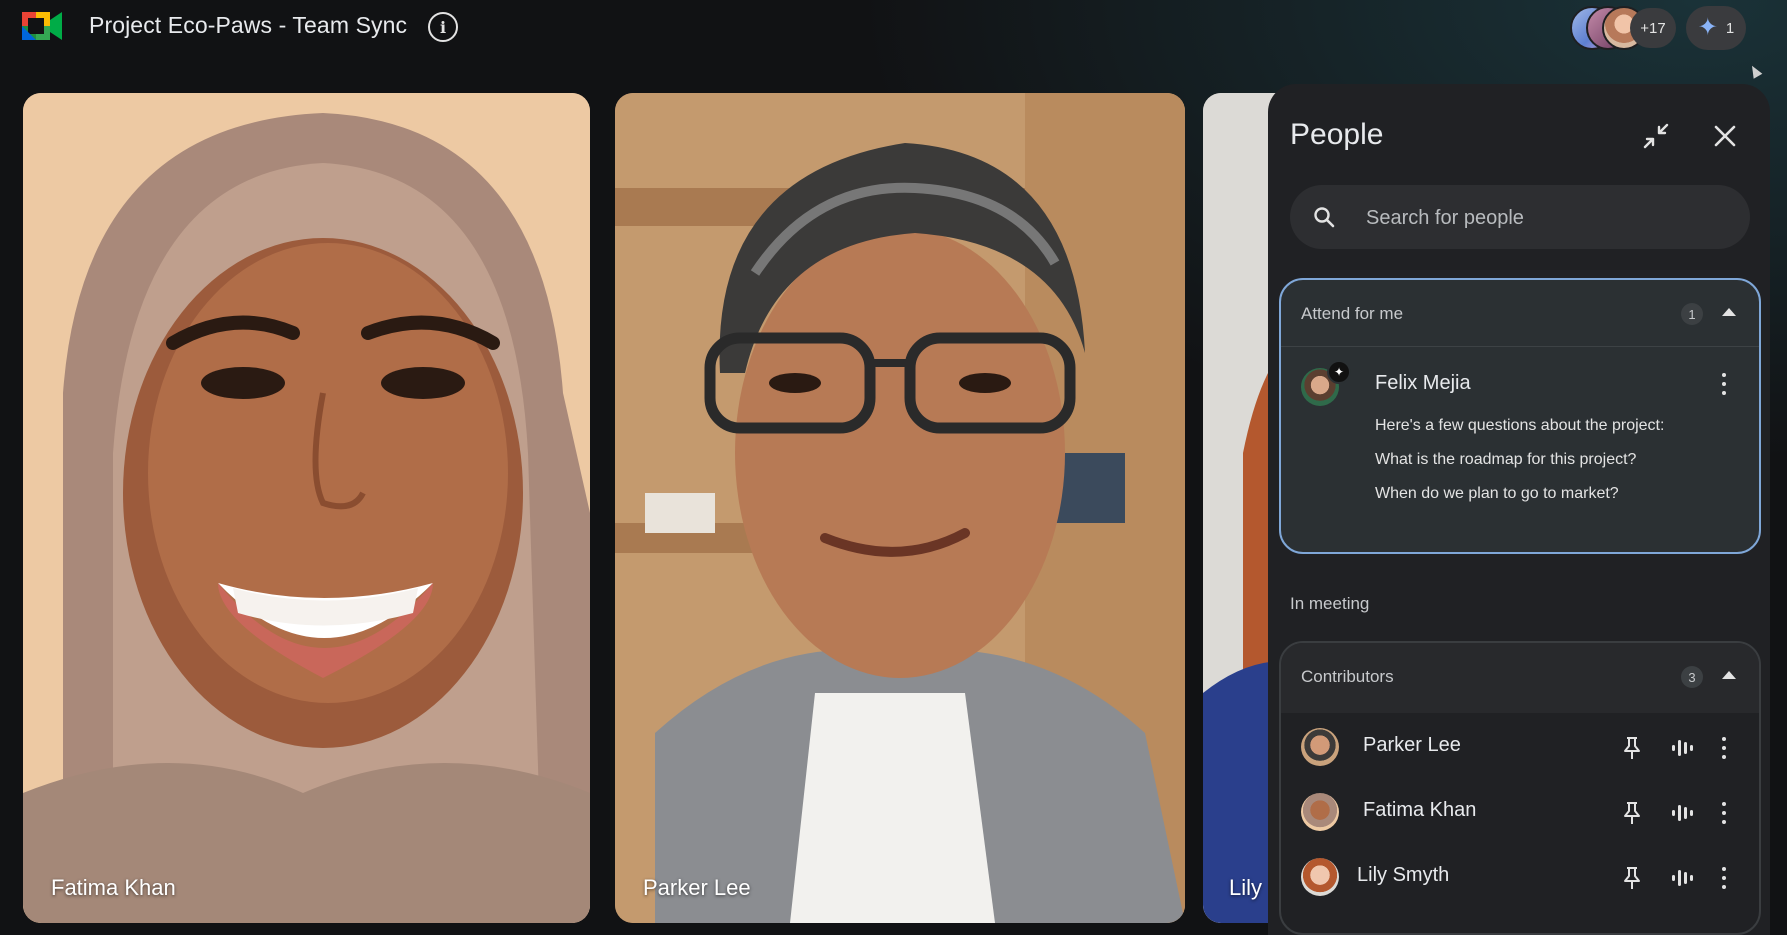 The image size is (1787, 935). I want to click on question-line: When do we plan to go to market?, so click(1497, 493).